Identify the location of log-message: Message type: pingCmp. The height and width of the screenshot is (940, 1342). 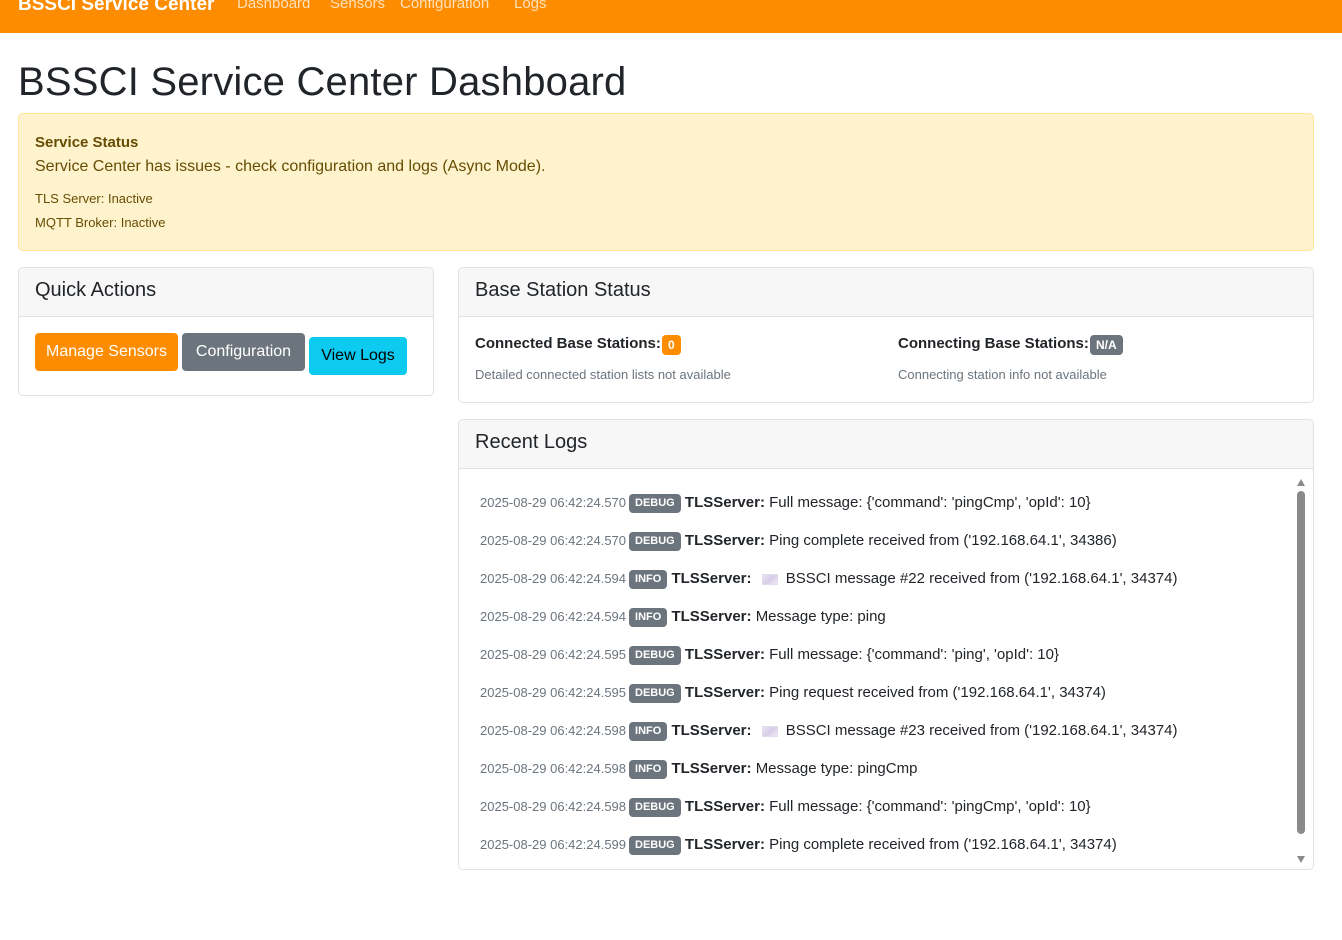
(836, 769).